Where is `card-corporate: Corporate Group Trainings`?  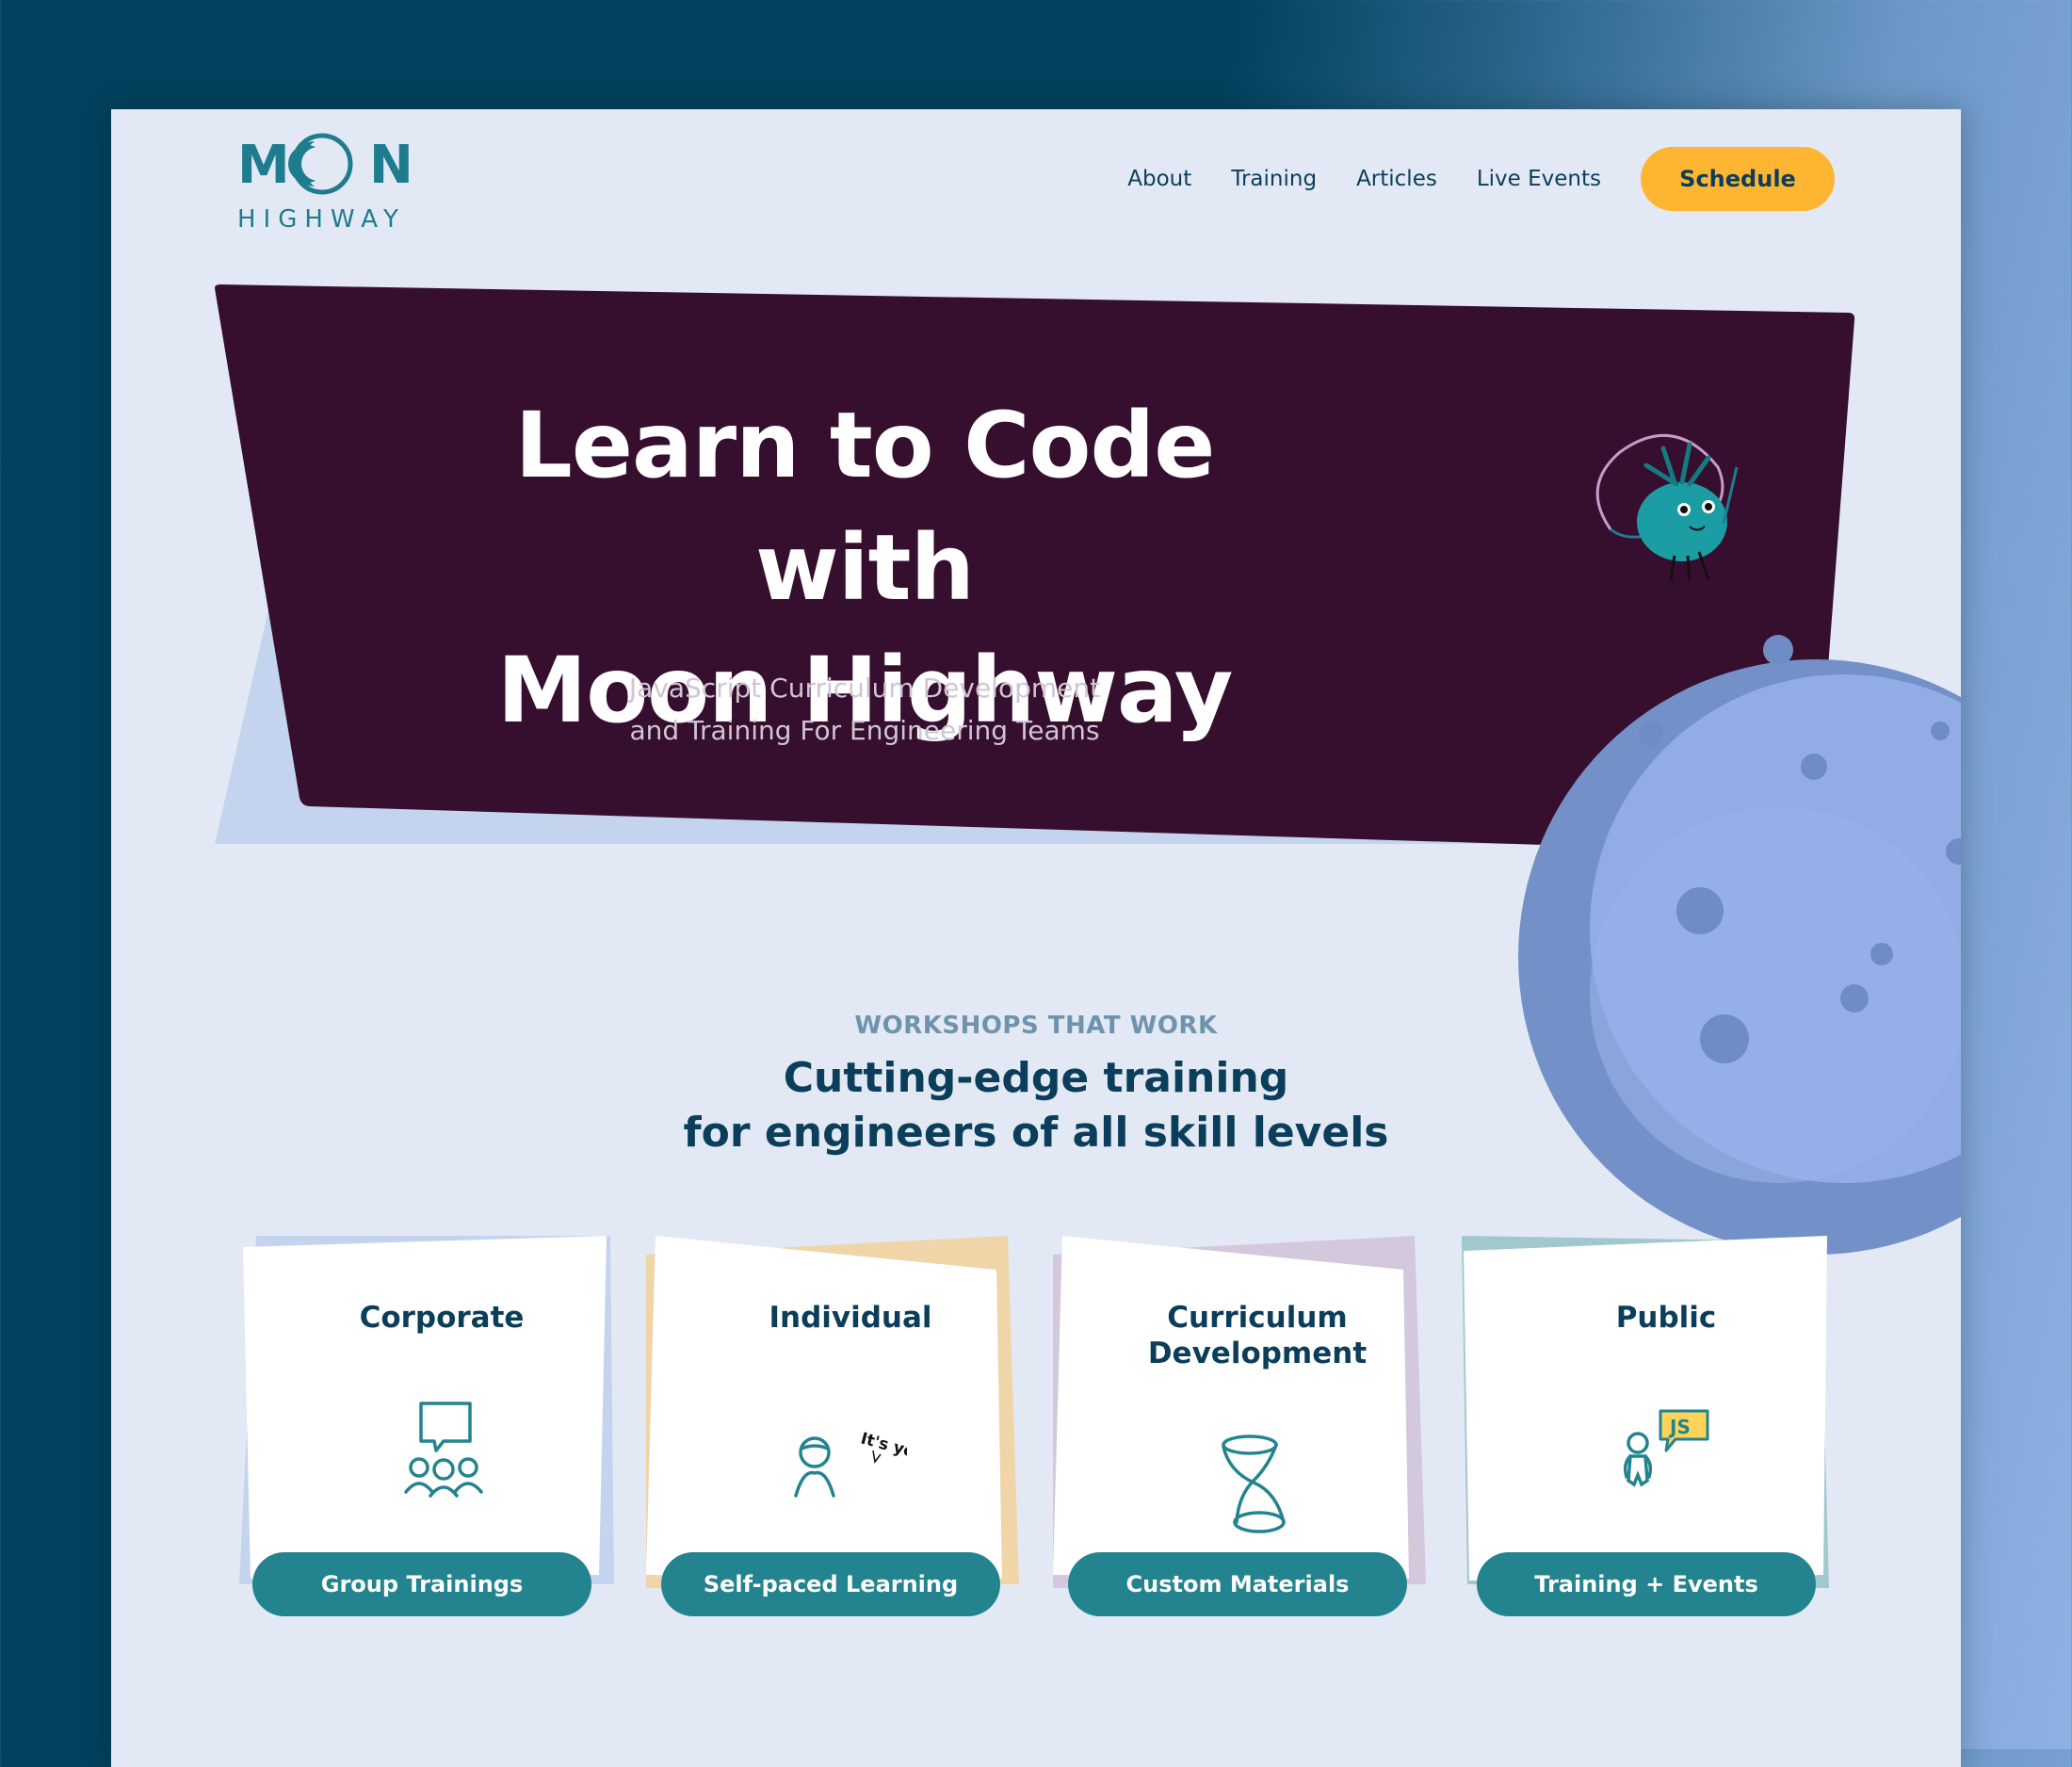
card-corporate: Corporate Group Trainings is located at coordinates (425, 1432).